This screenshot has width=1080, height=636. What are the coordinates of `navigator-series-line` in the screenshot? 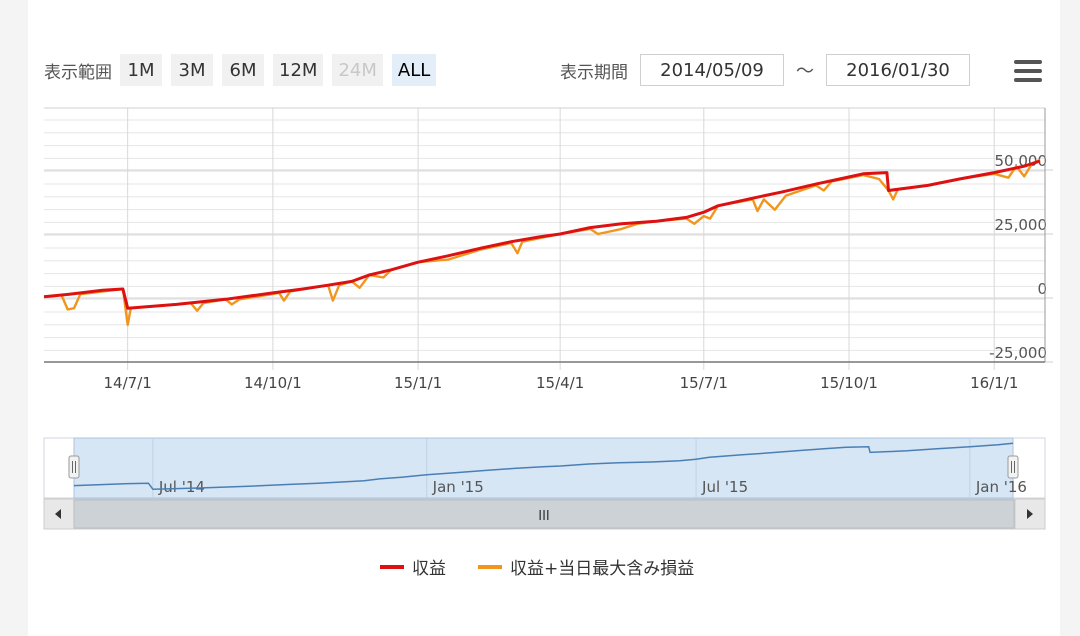 It's located at (543, 466).